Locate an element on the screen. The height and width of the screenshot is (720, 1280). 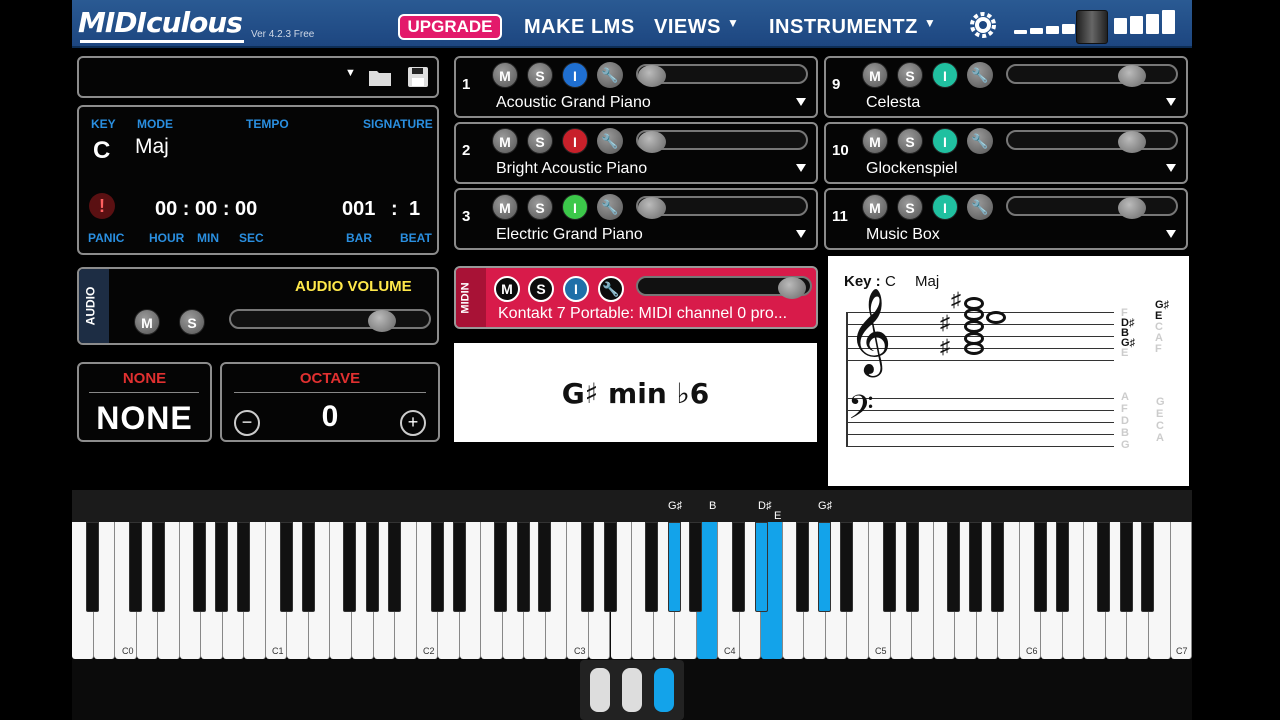
menu-instrumentz: INSTRUMENTZ ▼ is located at coordinates (852, 27).